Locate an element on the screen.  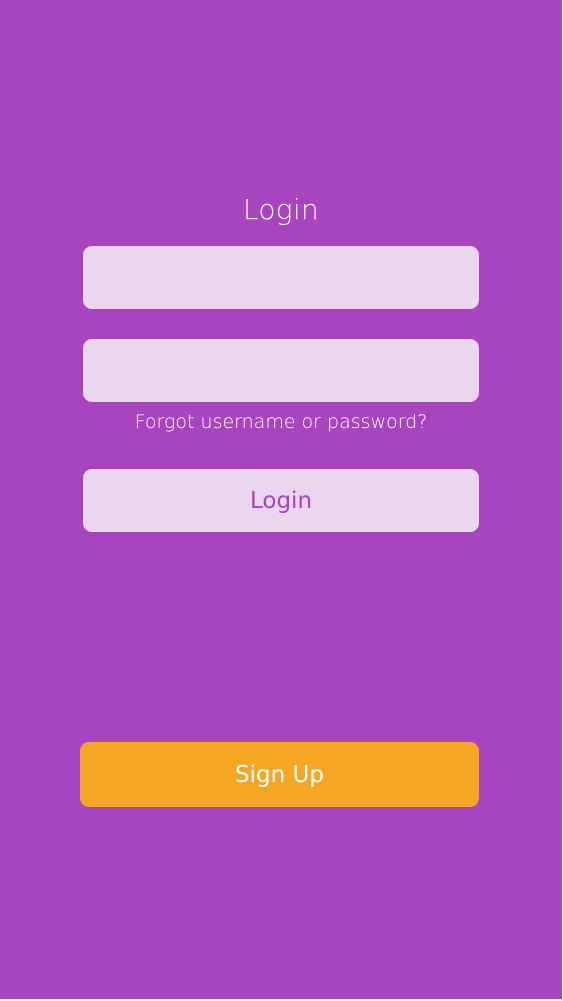
username-field is located at coordinates (281, 277).